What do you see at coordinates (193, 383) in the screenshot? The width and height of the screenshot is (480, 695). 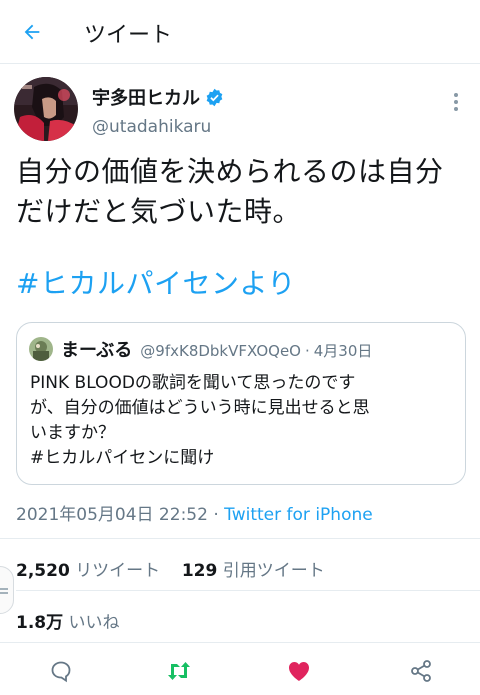 I see `quoted-line: PINK BLOODの歌詞を聞いて思ったのです` at bounding box center [193, 383].